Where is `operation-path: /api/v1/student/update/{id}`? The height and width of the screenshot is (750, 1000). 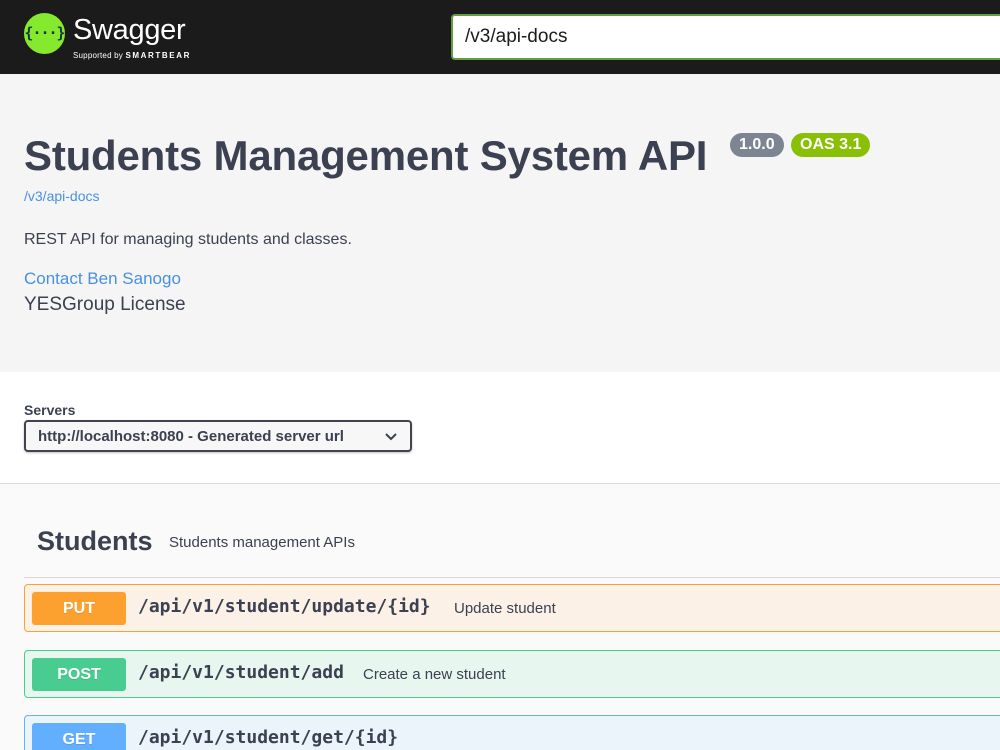
operation-path: /api/v1/student/update/{id} is located at coordinates (284, 606).